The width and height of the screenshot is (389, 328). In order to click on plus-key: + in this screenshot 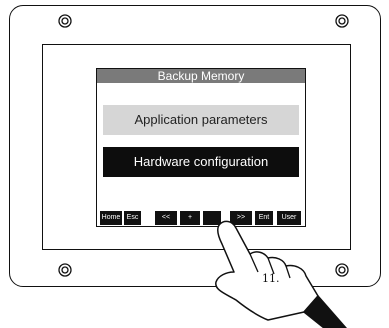, I will do `click(190, 218)`.